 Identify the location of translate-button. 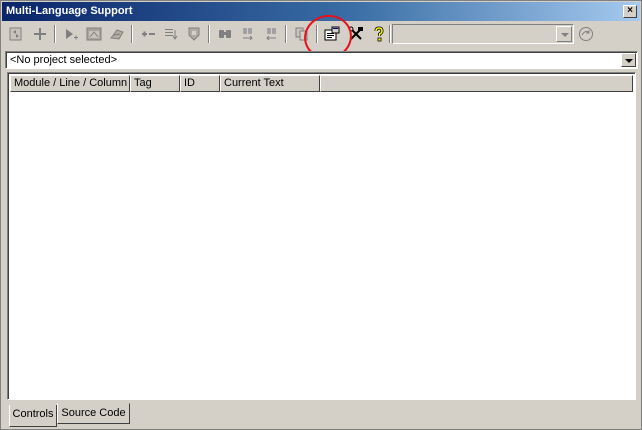
(117, 34).